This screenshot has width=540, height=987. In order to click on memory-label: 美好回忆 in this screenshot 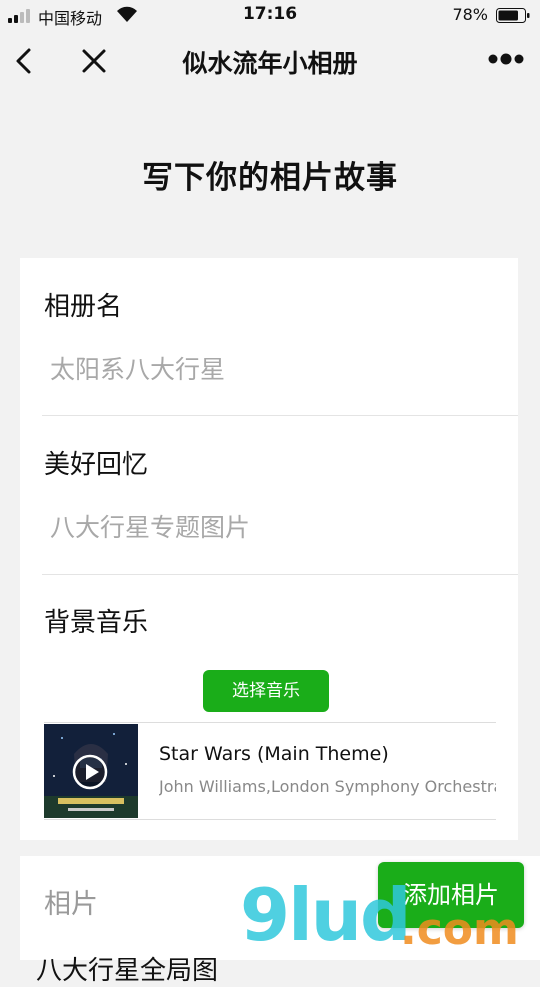, I will do `click(96, 465)`.